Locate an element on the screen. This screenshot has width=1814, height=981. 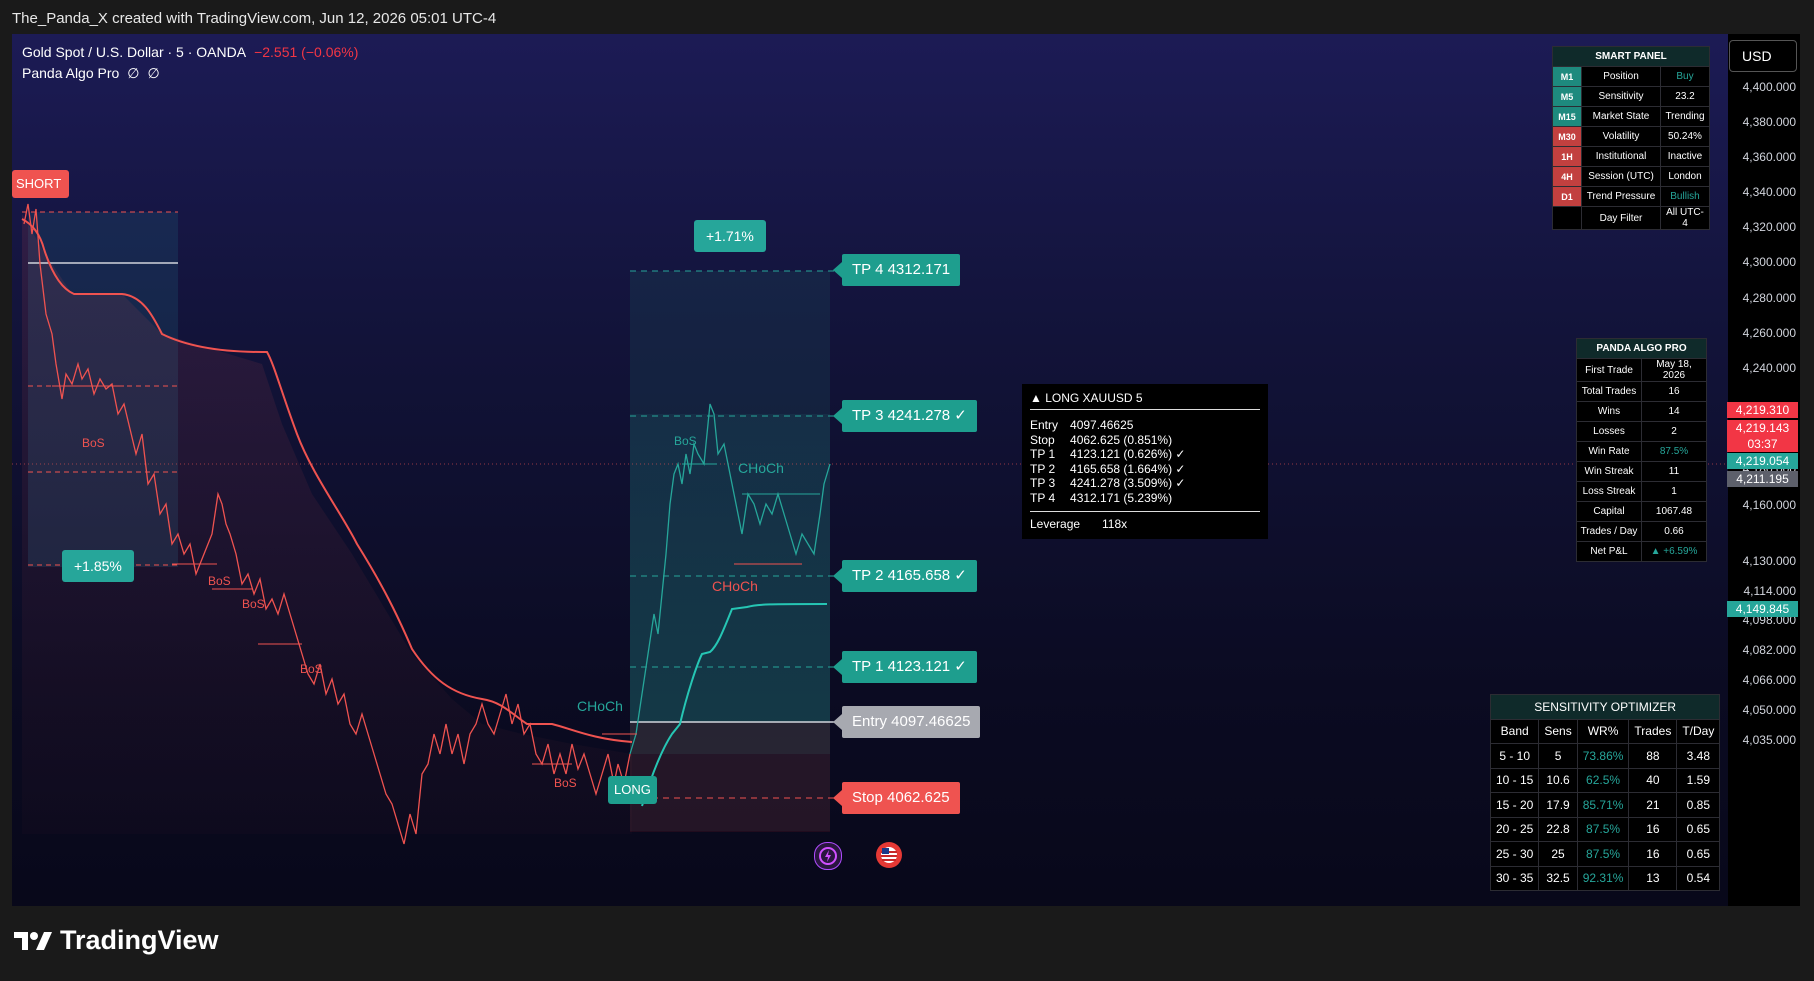
optimizer-cell: 85.71% is located at coordinates (1603, 805).